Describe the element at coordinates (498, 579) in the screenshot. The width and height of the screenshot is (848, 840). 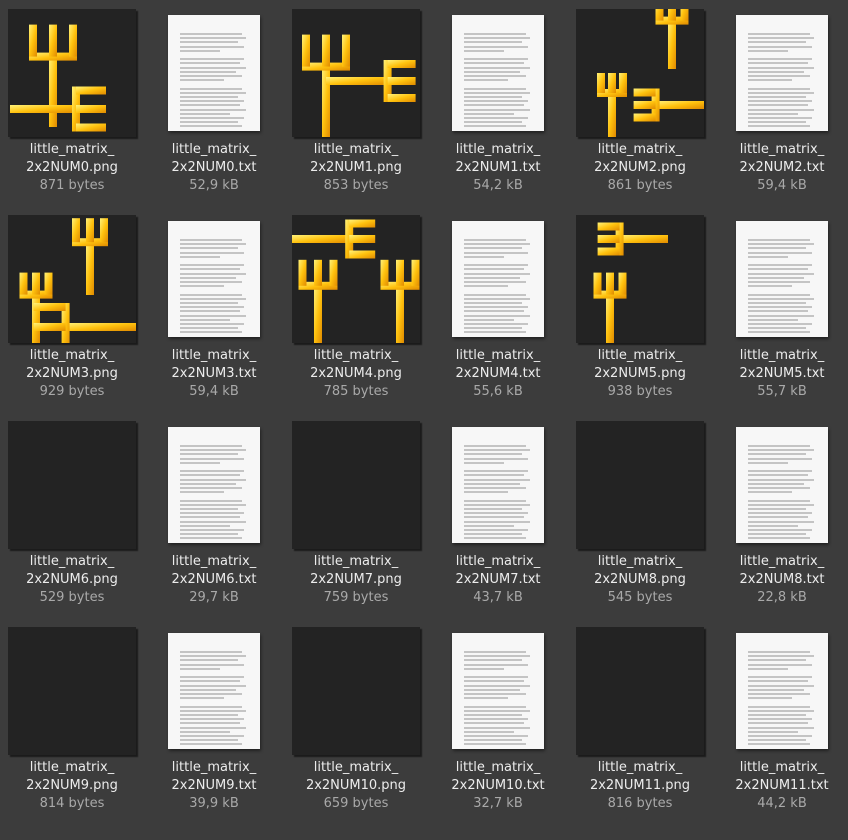
I see `file-name-line2: 2x2NUM7.txt` at that location.